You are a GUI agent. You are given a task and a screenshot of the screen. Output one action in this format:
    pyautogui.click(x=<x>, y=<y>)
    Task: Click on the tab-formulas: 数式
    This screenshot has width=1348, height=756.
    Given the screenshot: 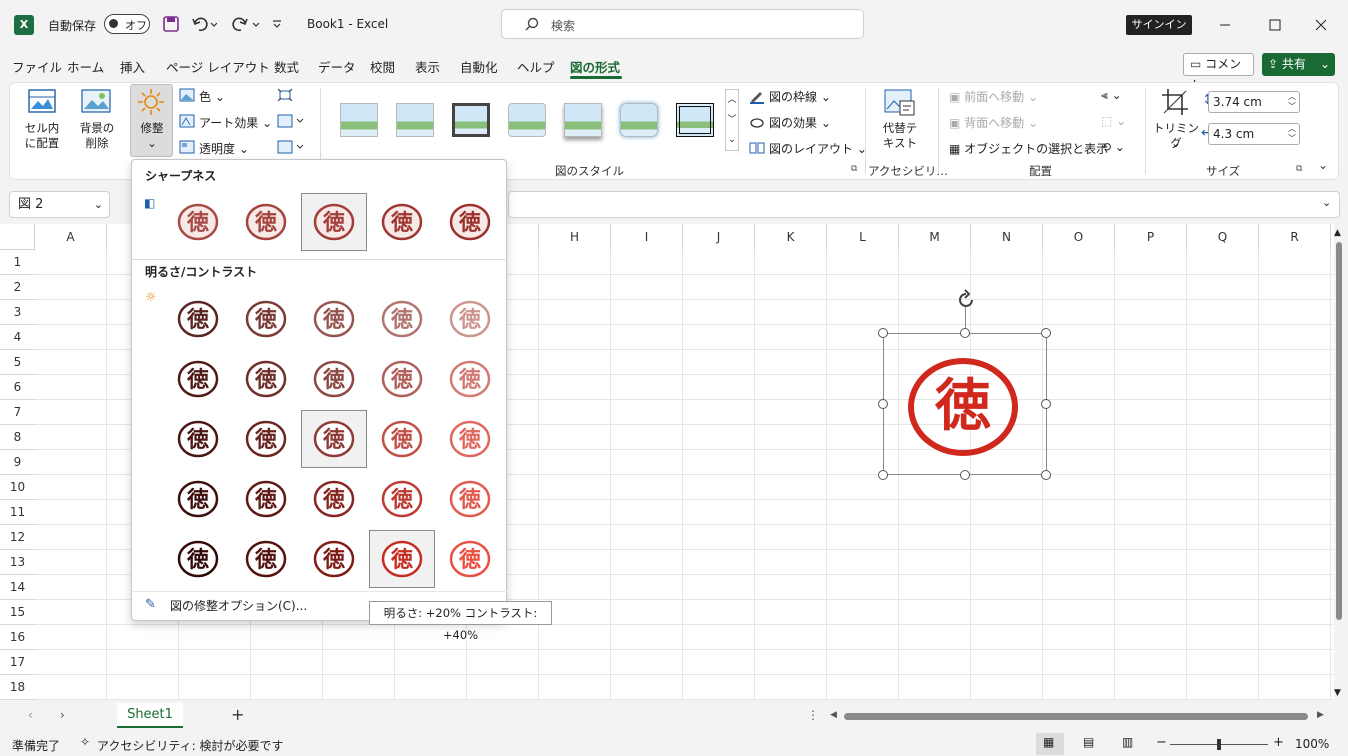 What is the action you would take?
    pyautogui.click(x=286, y=66)
    